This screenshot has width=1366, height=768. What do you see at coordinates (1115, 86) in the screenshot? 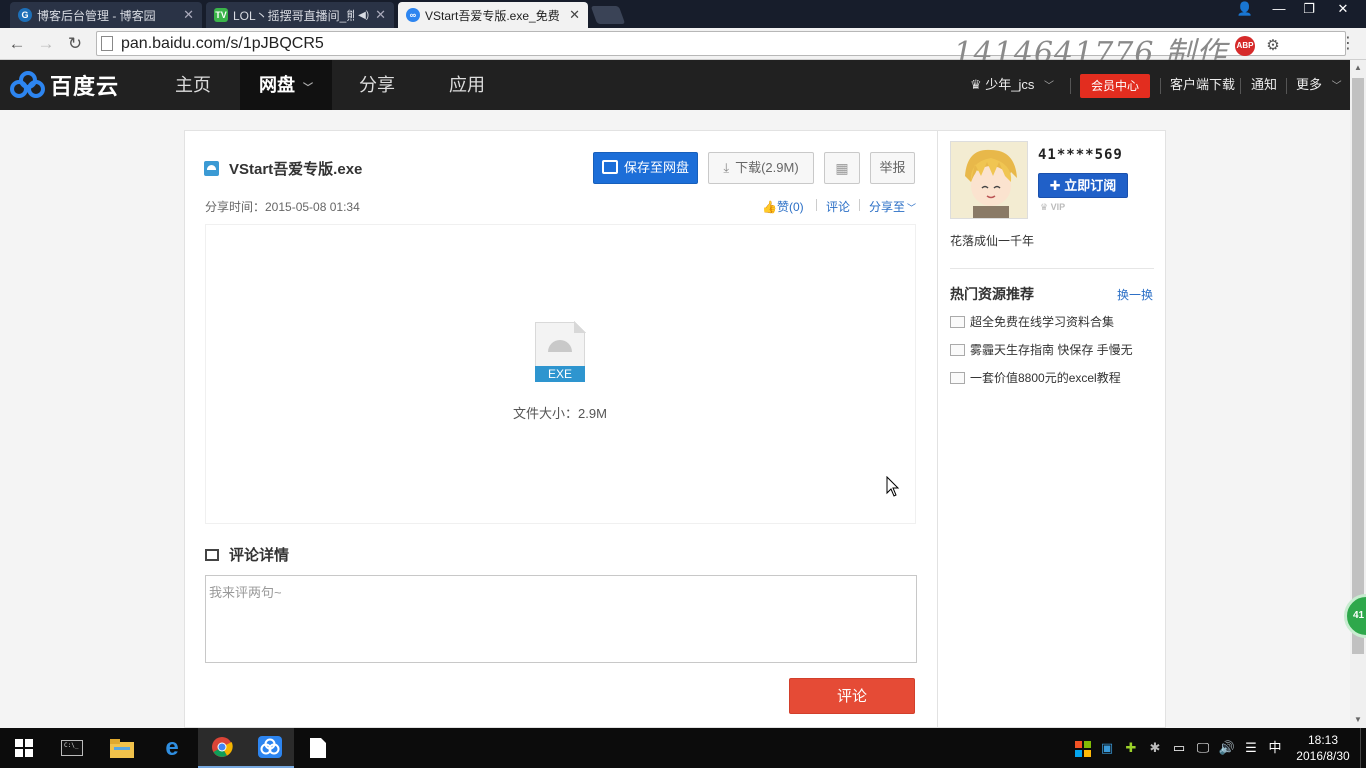
I see `vip-center-button: 会员中心` at bounding box center [1115, 86].